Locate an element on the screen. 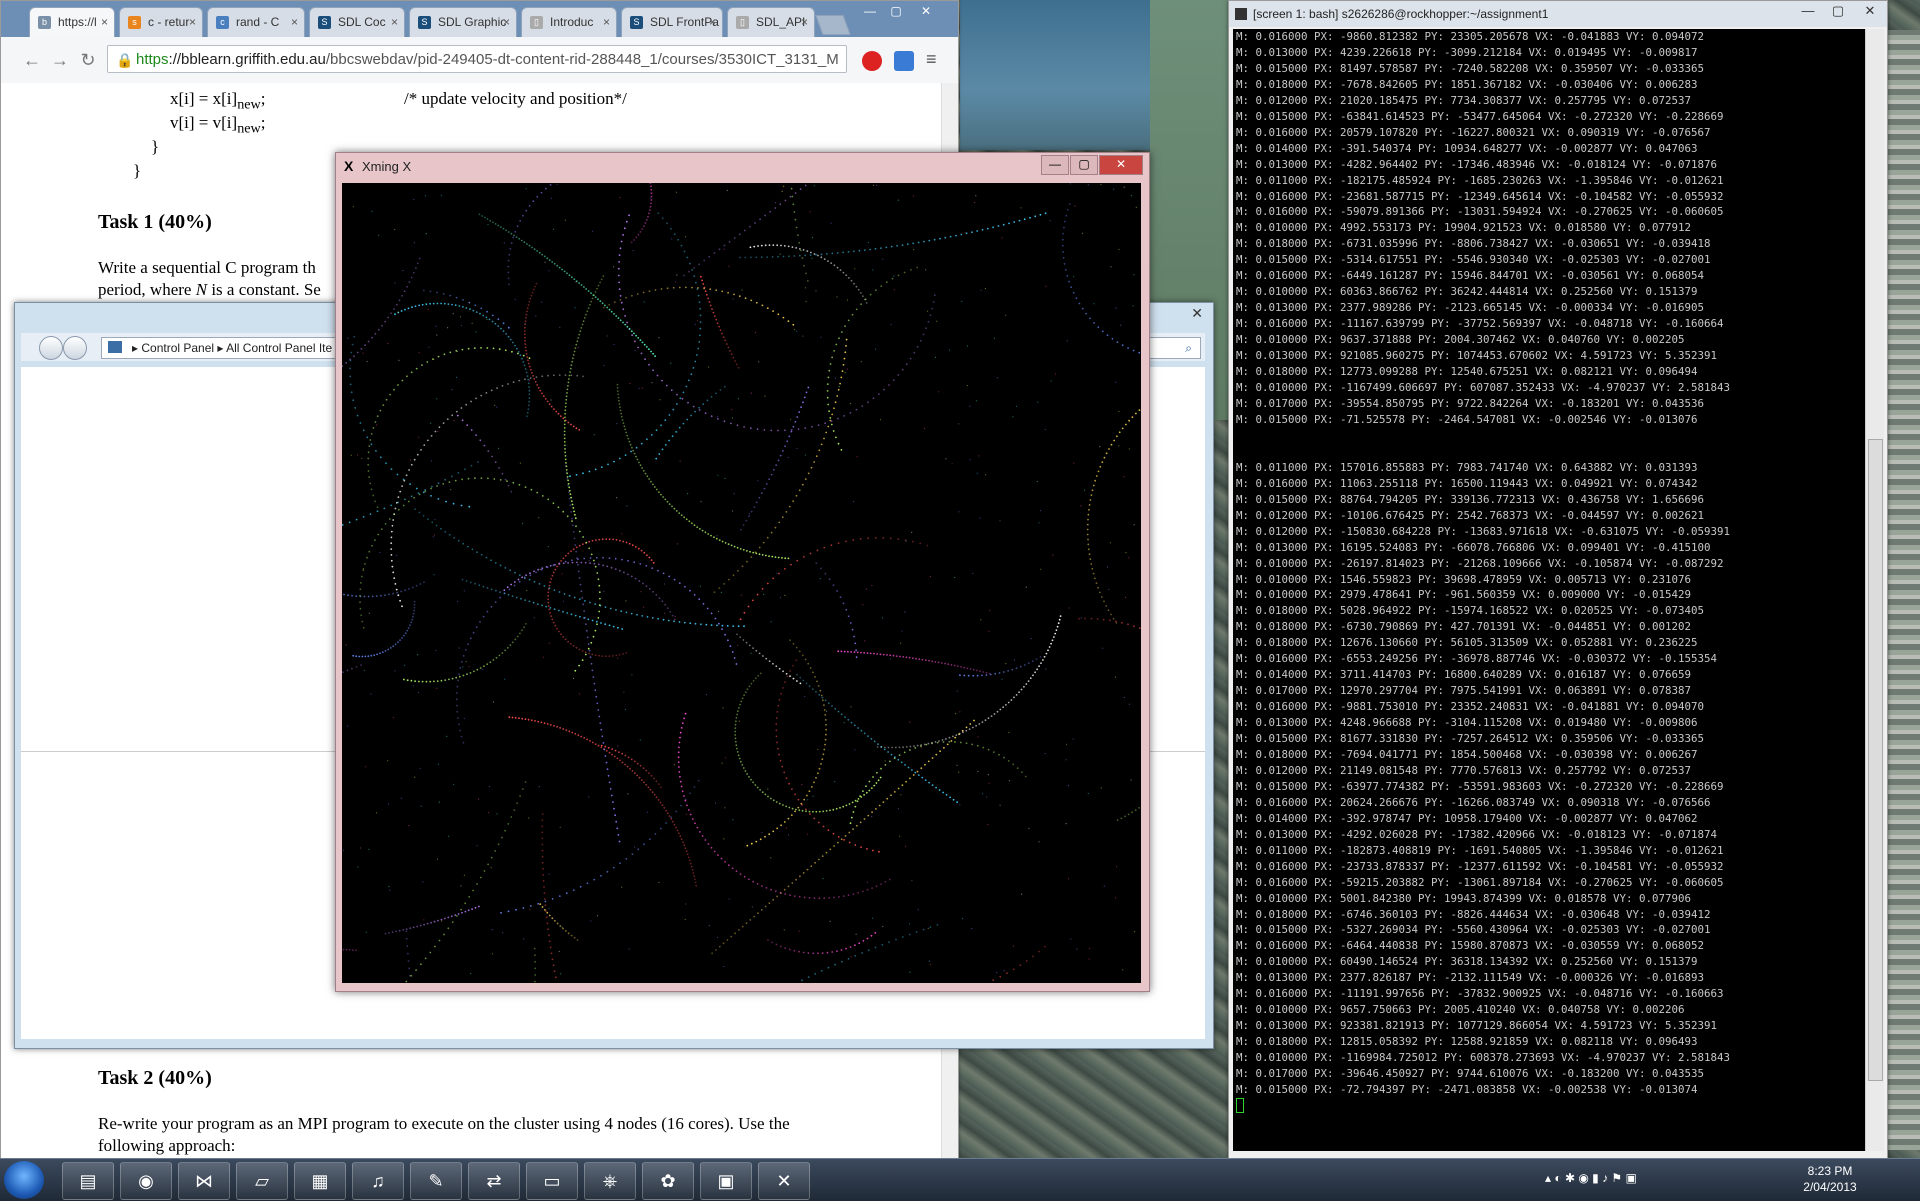 Image resolution: width=1920 pixels, height=1201 pixels. menu-icon: ≡ is located at coordinates (931, 59).